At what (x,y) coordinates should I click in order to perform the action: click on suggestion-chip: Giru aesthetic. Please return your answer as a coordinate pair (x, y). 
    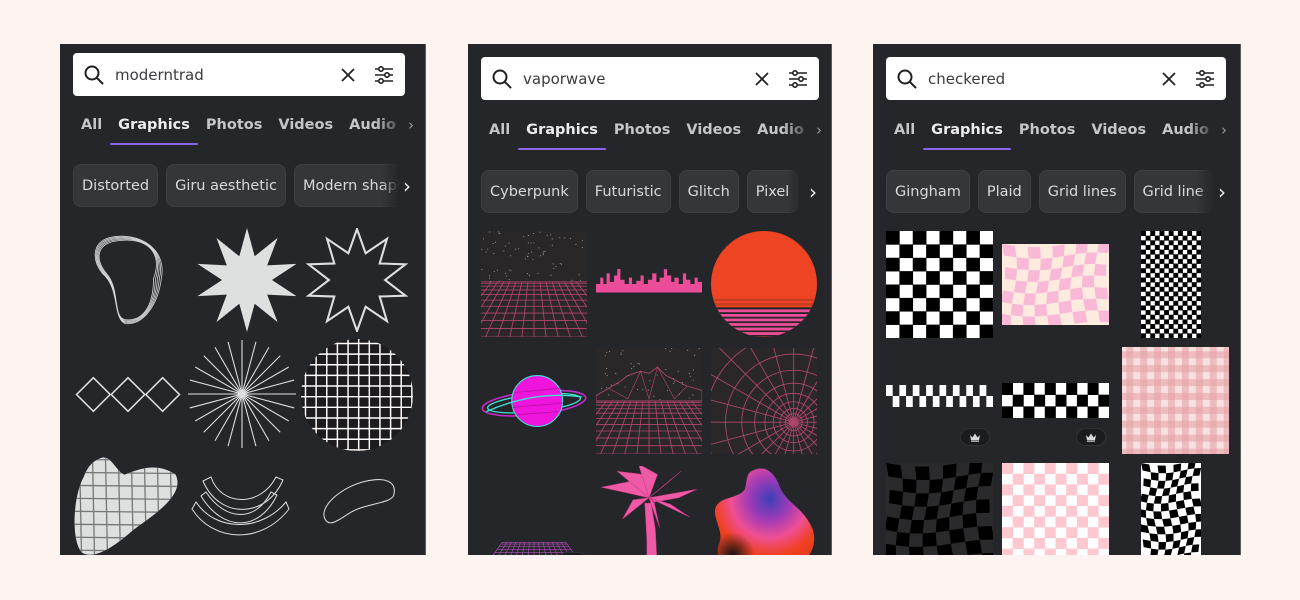
    Looking at the image, I should click on (226, 185).